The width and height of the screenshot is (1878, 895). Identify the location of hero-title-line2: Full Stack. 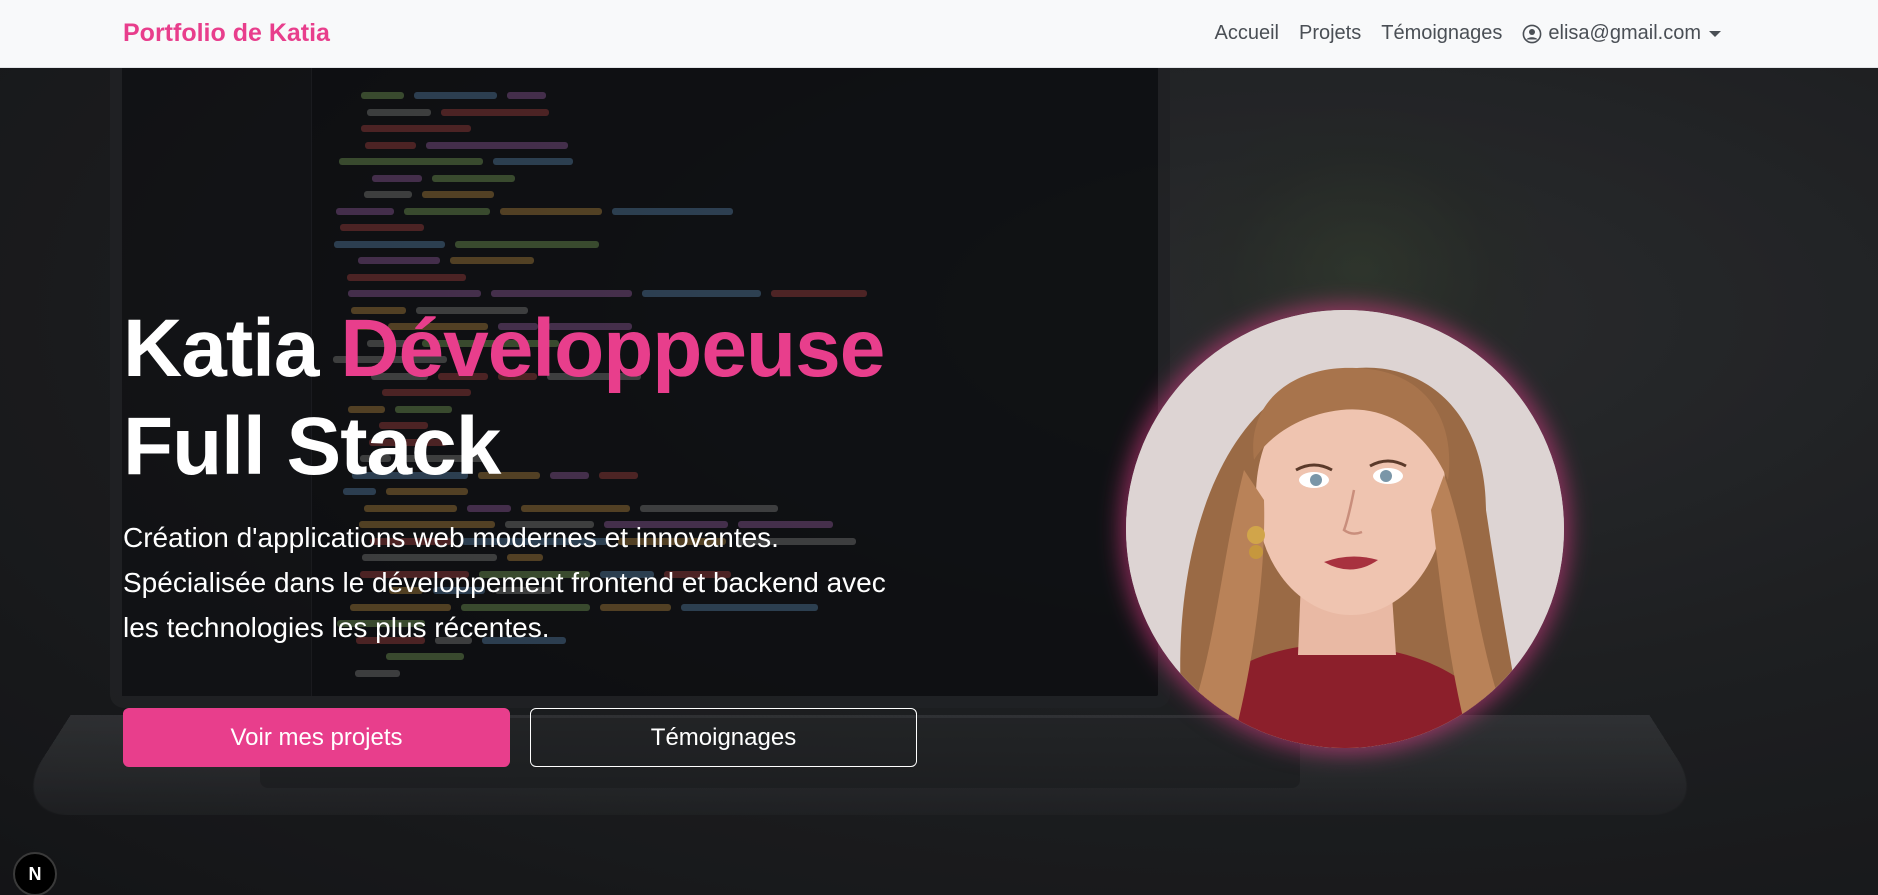
(312, 446).